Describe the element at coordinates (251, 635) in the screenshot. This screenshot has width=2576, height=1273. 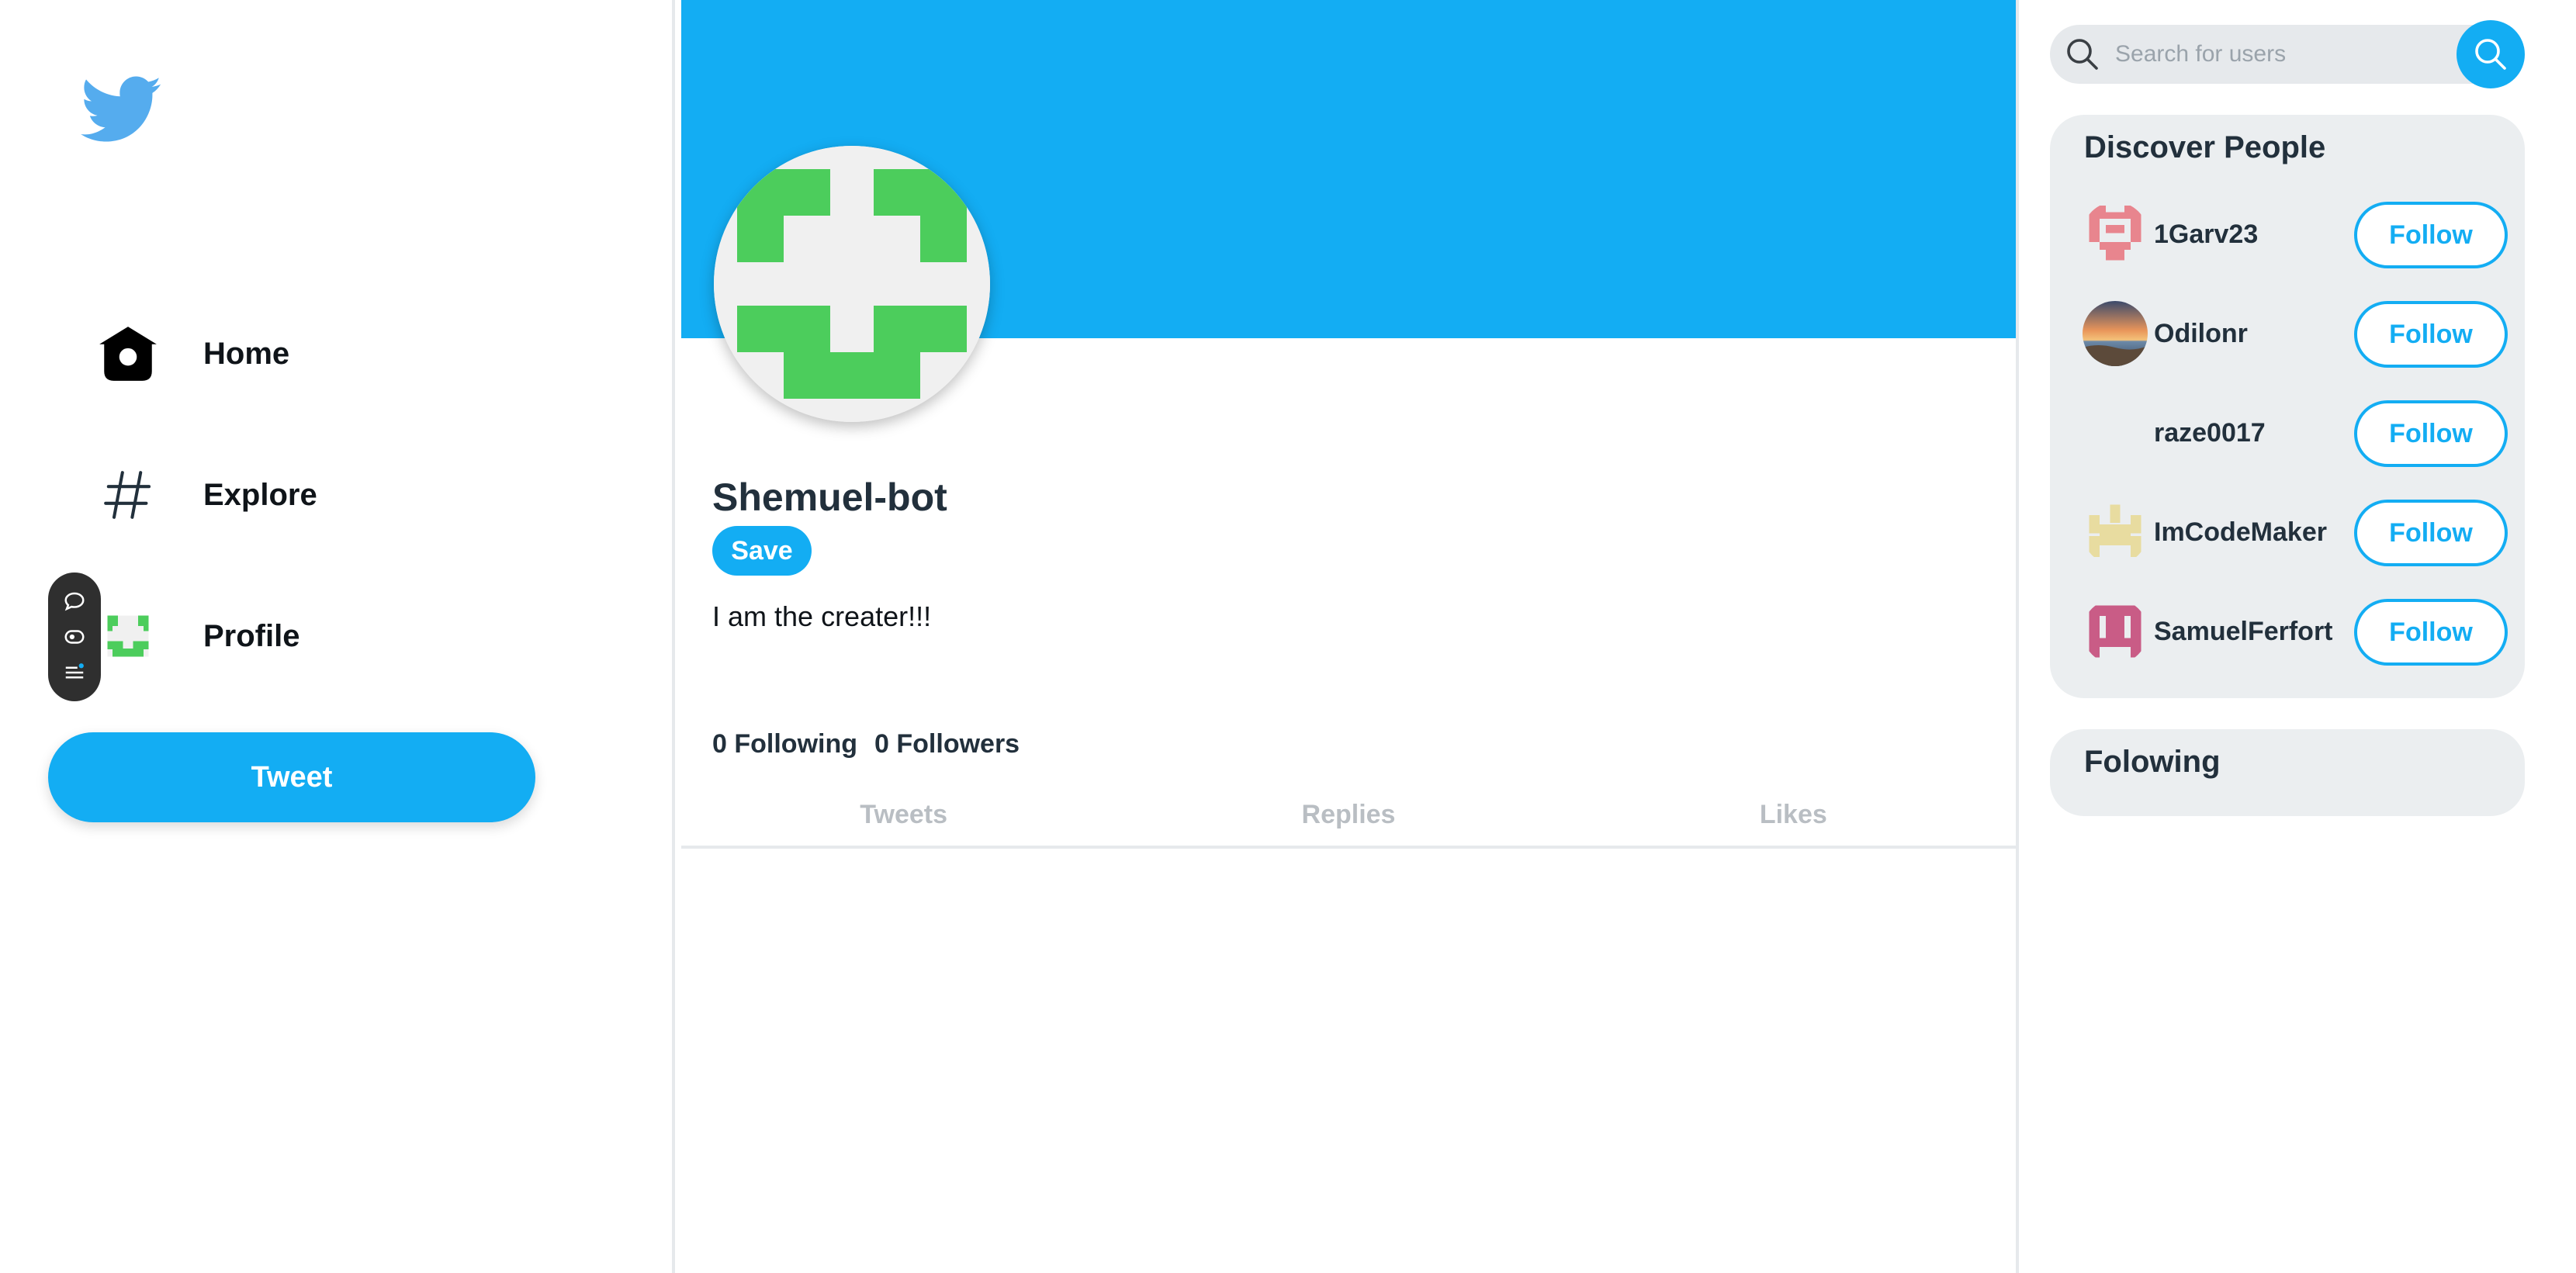
I see `nav-label-profile: Profile` at that location.